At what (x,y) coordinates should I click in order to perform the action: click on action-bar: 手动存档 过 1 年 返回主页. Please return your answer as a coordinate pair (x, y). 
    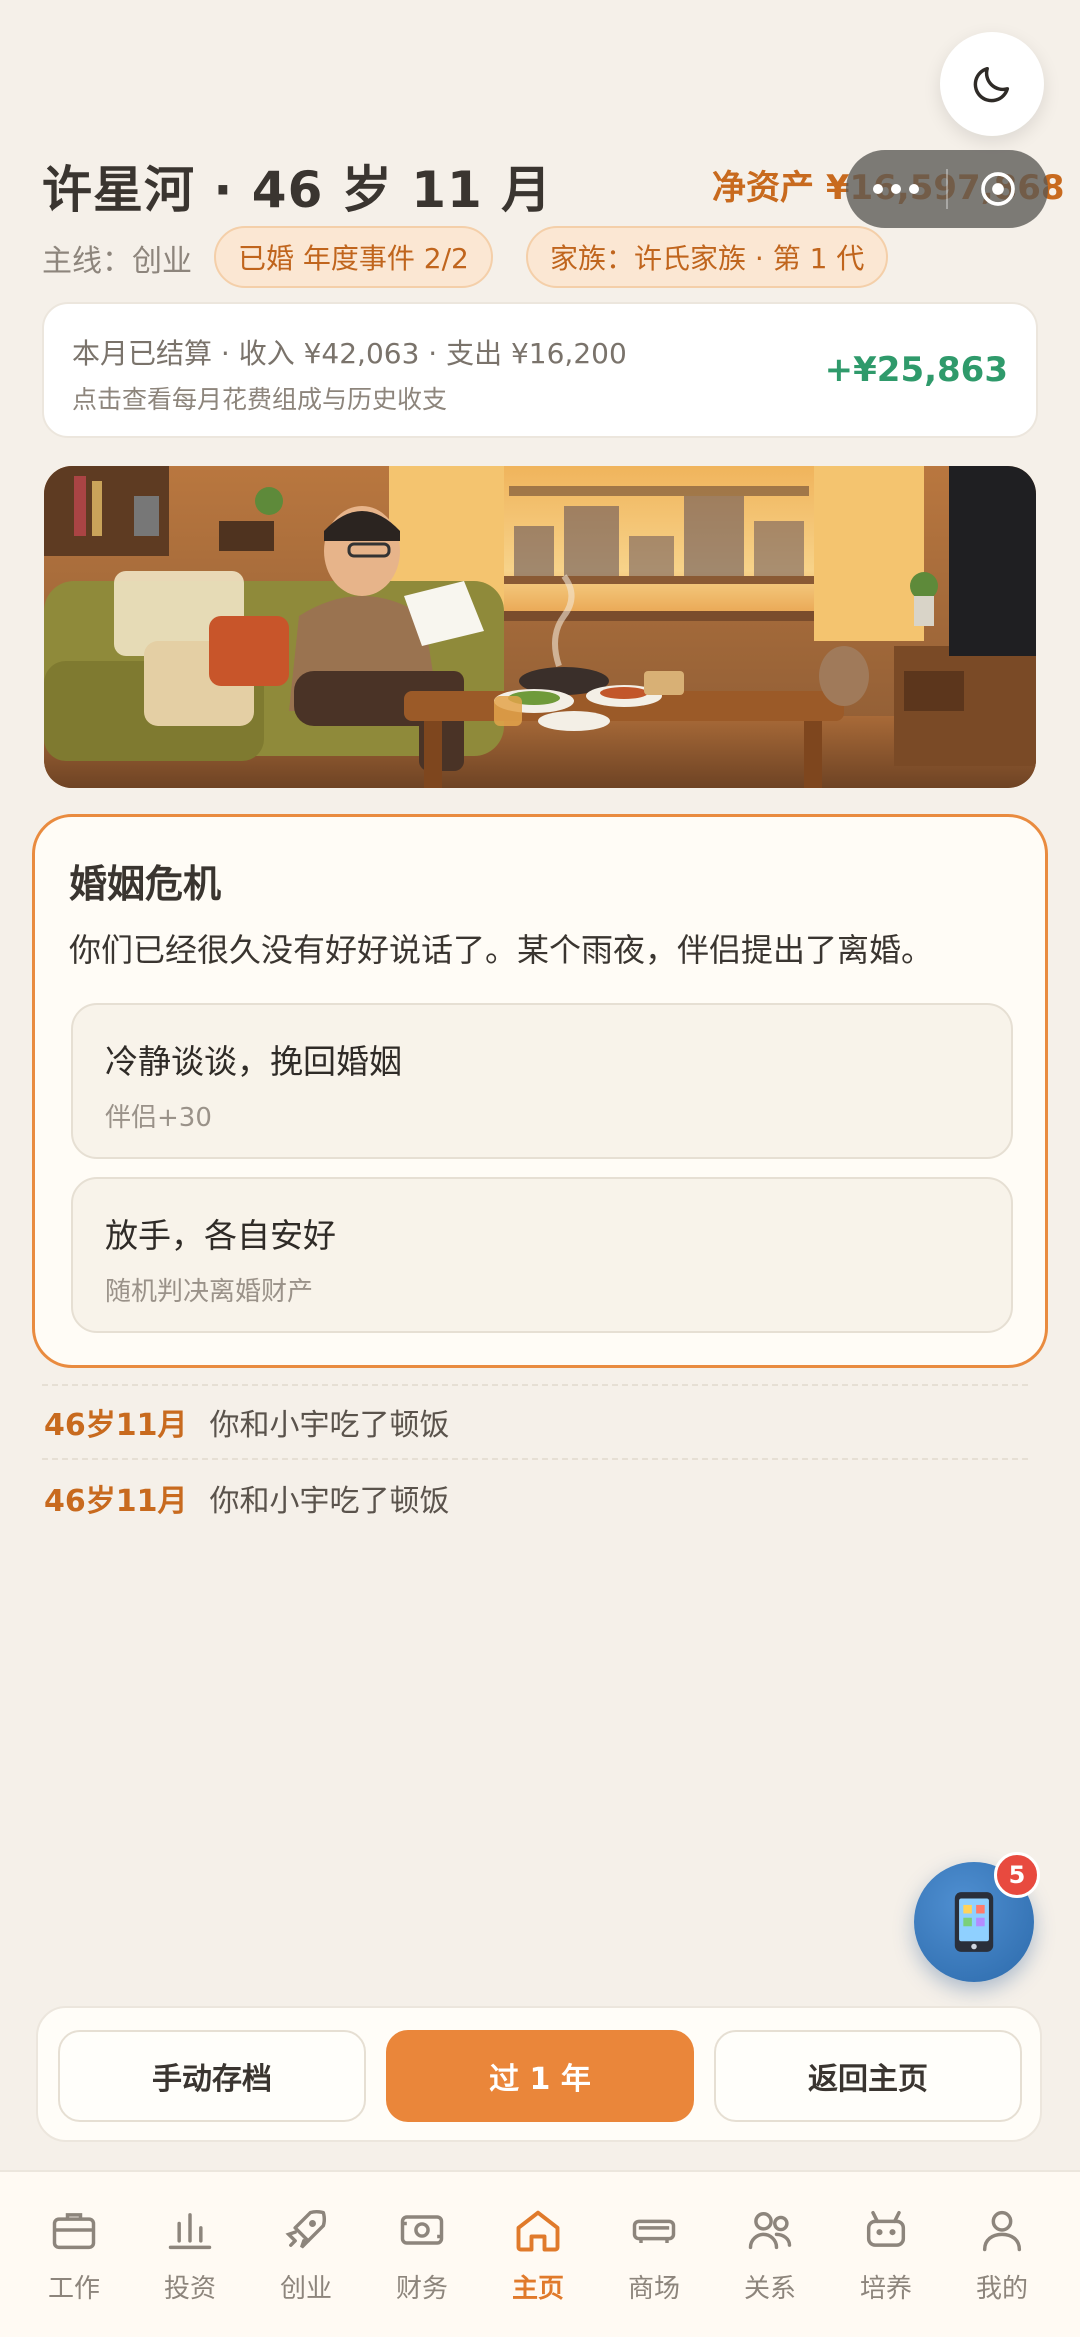
    Looking at the image, I should click on (539, 2074).